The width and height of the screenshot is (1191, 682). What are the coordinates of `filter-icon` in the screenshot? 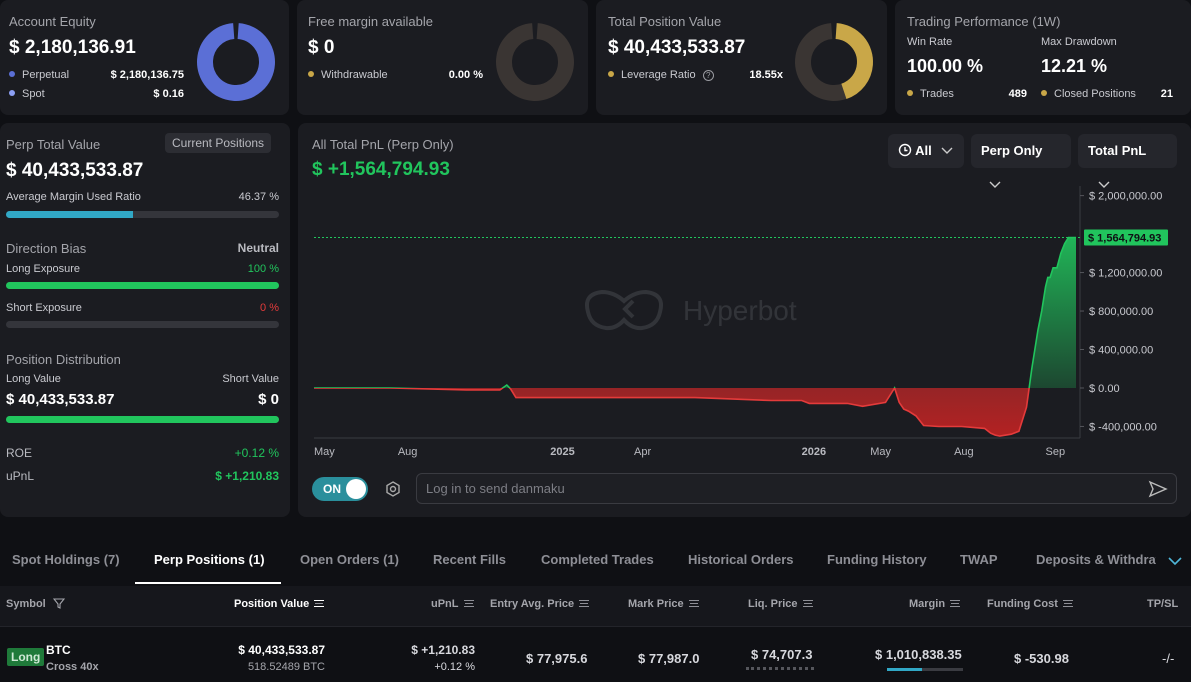 It's located at (58, 603).